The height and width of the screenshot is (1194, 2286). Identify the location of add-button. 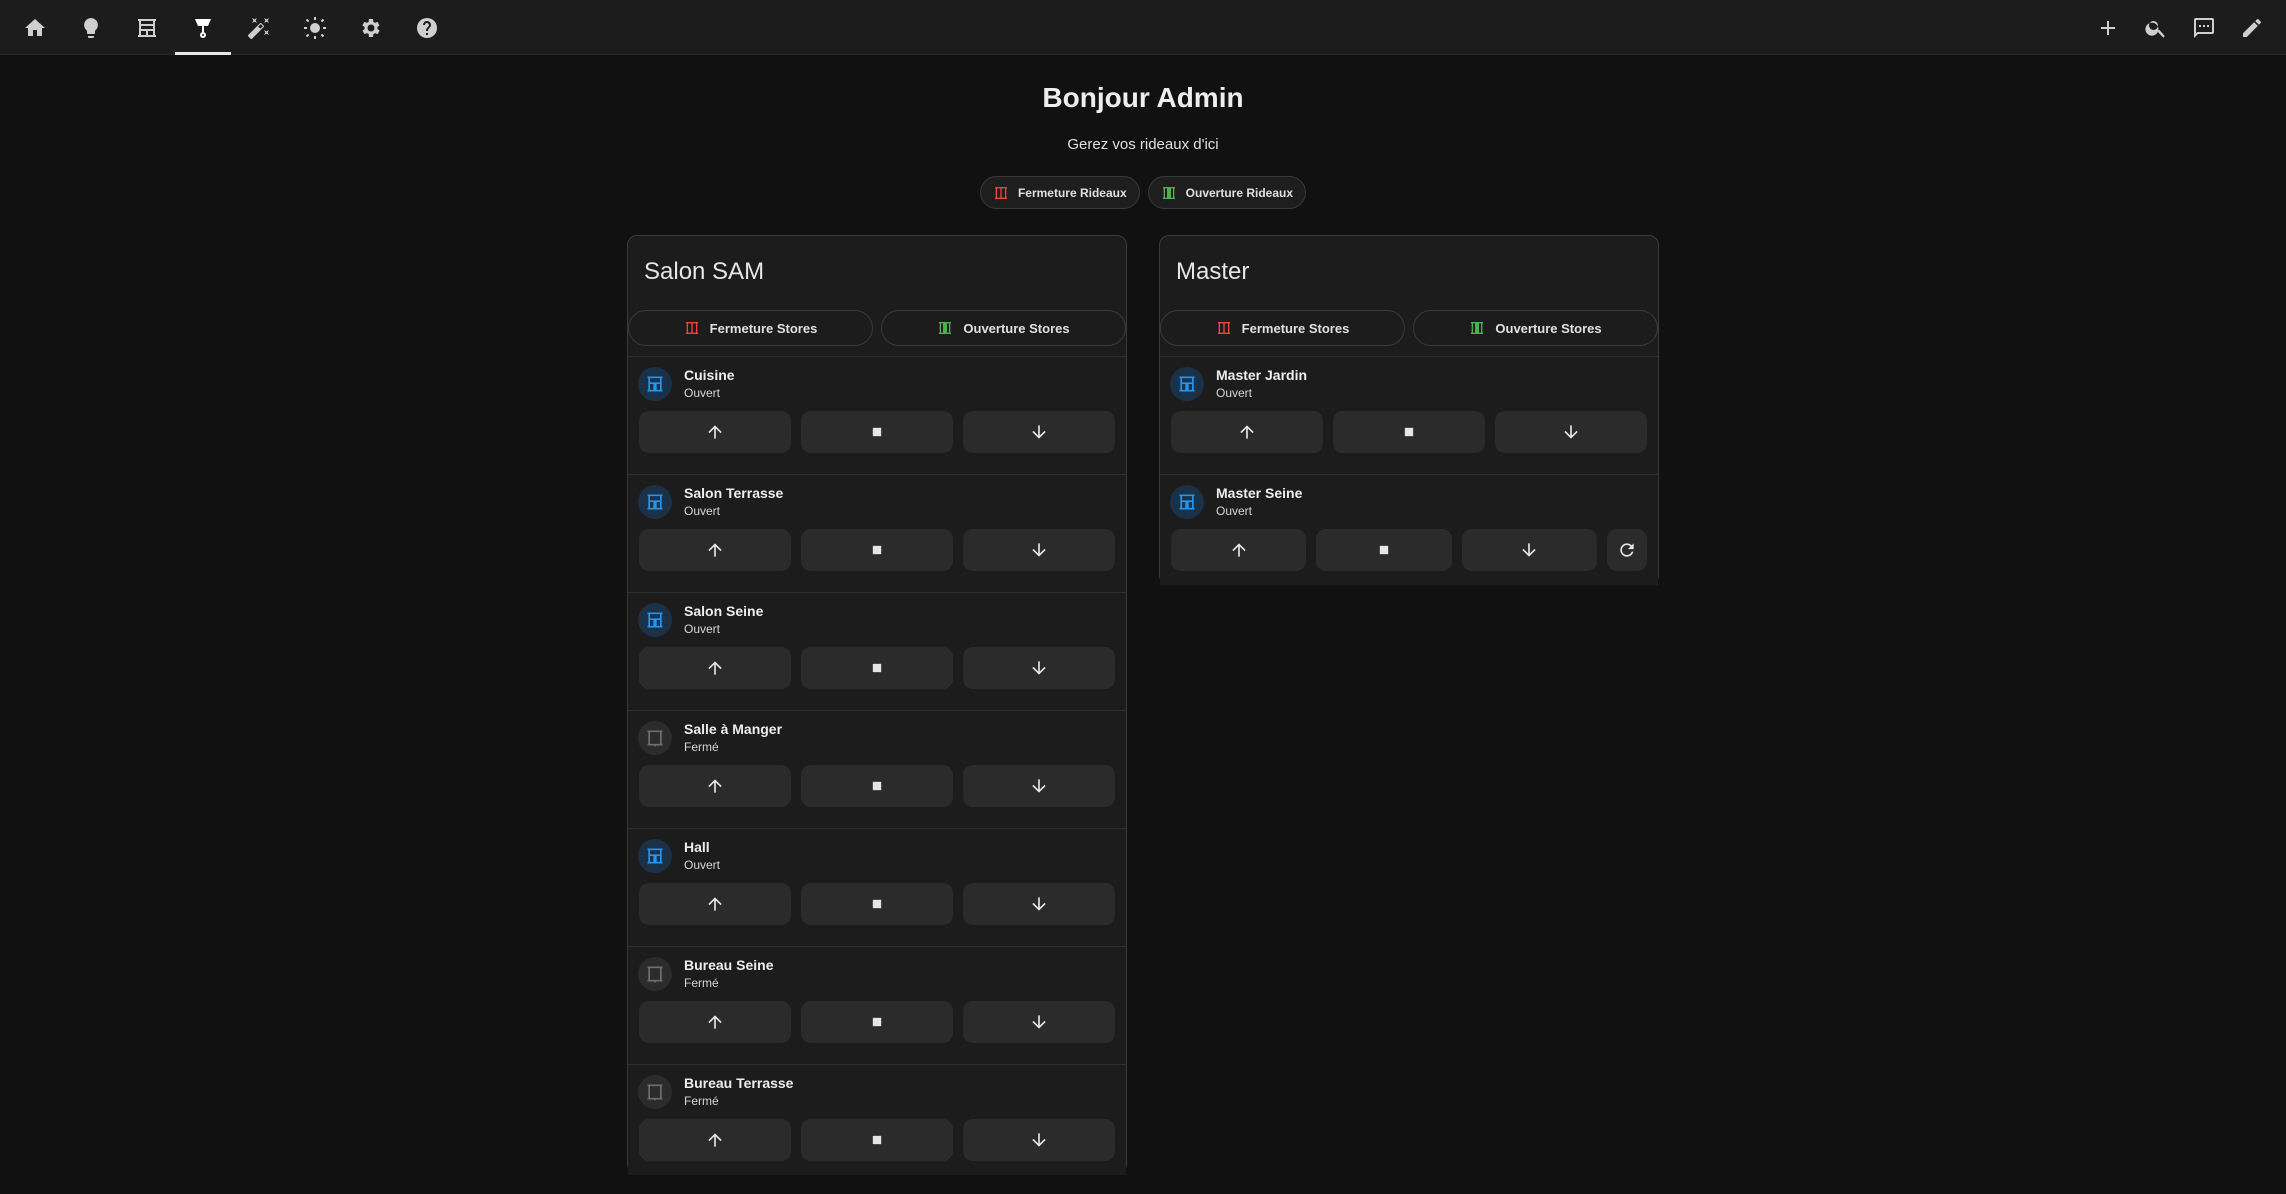
(2108, 27).